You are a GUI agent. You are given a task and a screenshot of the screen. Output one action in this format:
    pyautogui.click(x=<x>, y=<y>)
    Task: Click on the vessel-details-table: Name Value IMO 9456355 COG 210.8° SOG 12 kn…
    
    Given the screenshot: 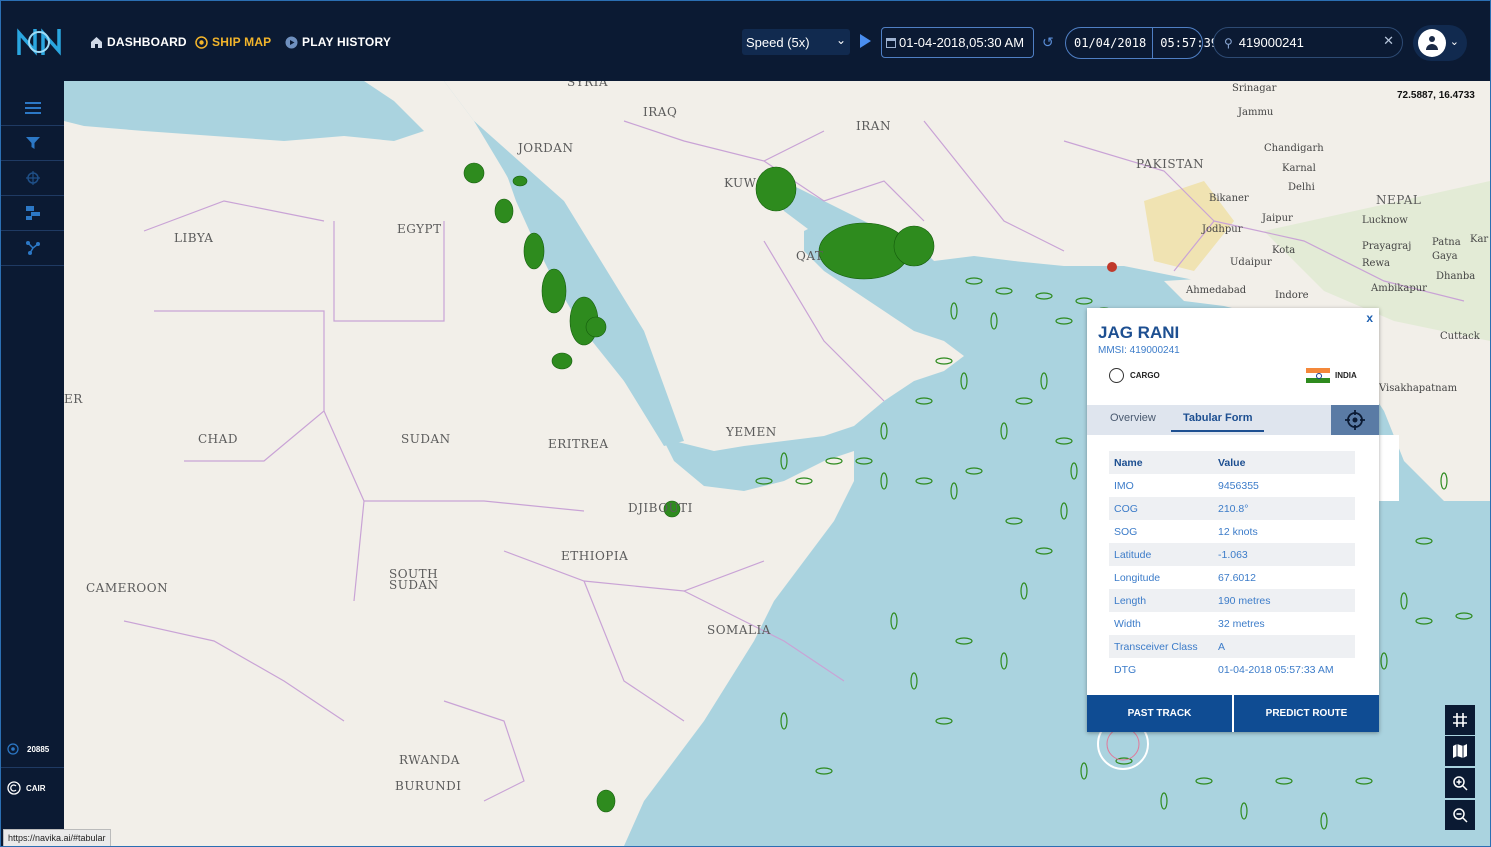 What is the action you would take?
    pyautogui.click(x=1232, y=566)
    